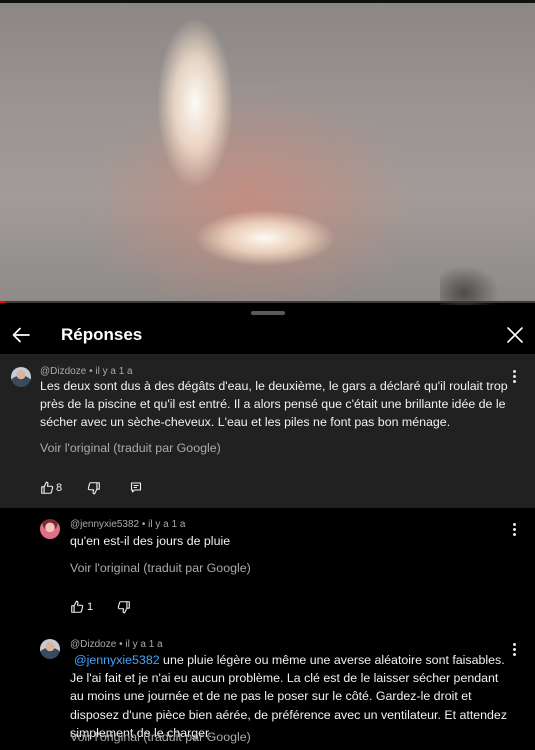 This screenshot has height=750, width=535. I want to click on panel-drag-handle, so click(268, 313).